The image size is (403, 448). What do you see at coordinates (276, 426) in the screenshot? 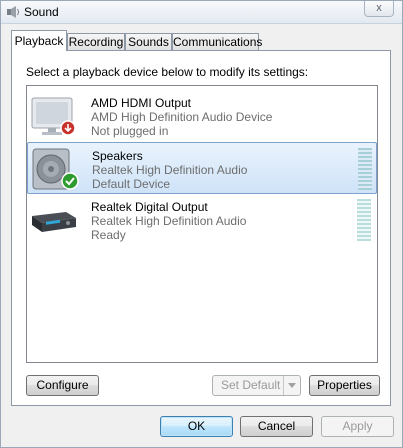
I see `cancel-button: Cancel` at bounding box center [276, 426].